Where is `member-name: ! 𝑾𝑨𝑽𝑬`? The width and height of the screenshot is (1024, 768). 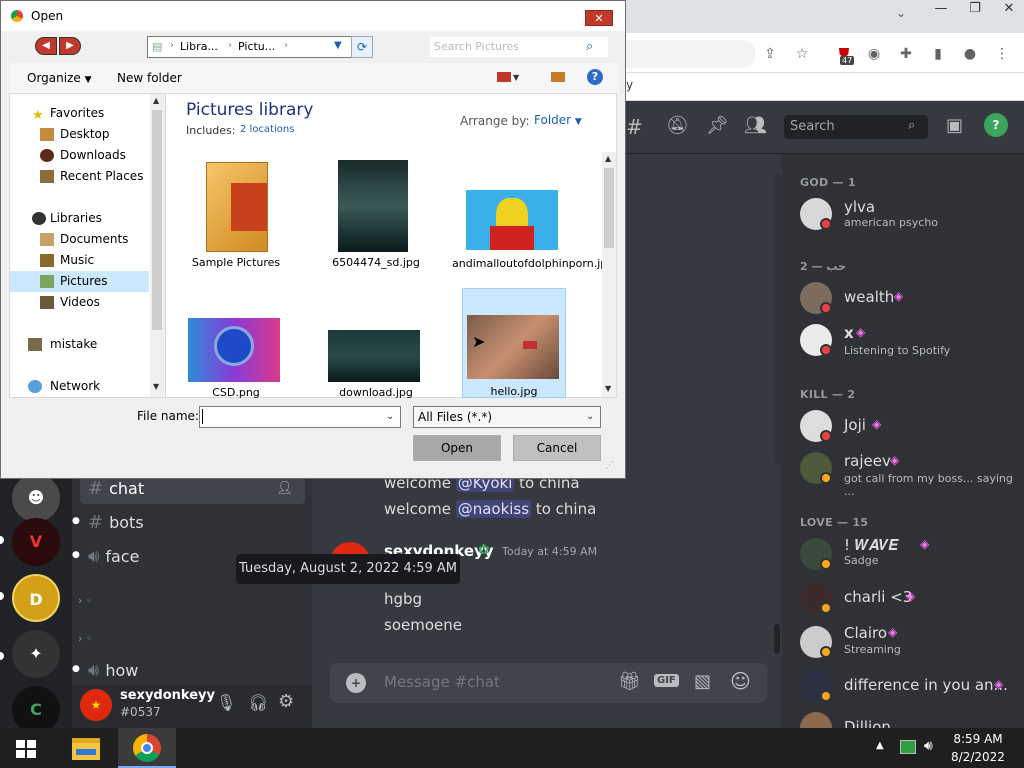 member-name: ! 𝑾𝑨𝑽𝑬 is located at coordinates (871, 545).